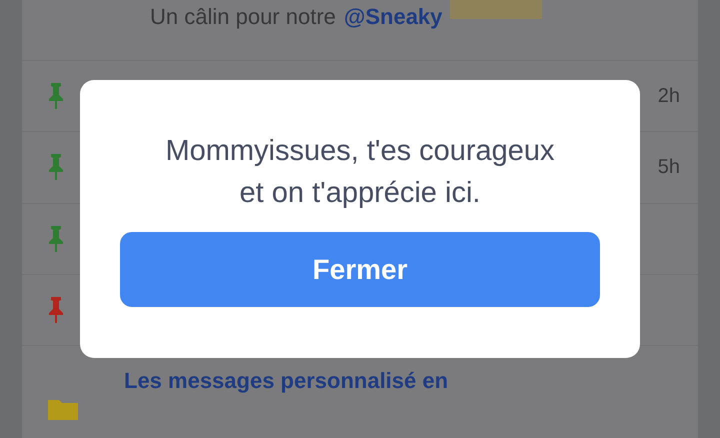 This screenshot has width=720, height=438. Describe the element at coordinates (360, 269) in the screenshot. I see `close-button: Fermer` at that location.